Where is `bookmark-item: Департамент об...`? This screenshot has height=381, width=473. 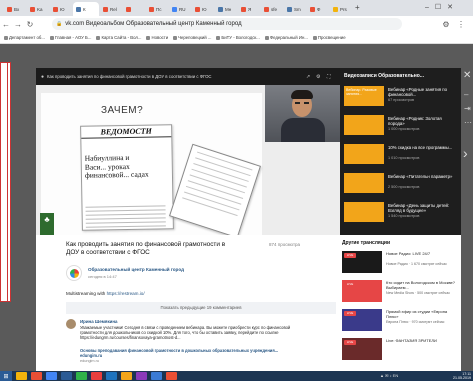 bookmark-item: Департамент об... is located at coordinates (24, 37).